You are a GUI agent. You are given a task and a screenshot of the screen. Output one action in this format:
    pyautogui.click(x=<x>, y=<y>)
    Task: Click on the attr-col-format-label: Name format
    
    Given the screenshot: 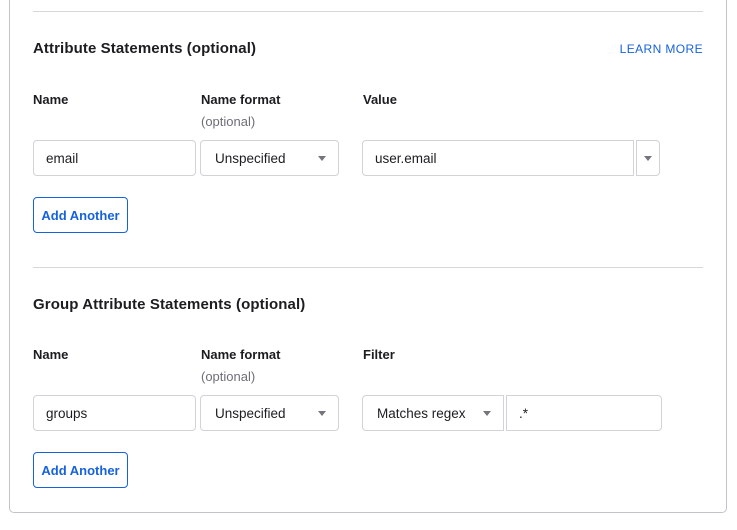 What is the action you would take?
    pyautogui.click(x=241, y=99)
    